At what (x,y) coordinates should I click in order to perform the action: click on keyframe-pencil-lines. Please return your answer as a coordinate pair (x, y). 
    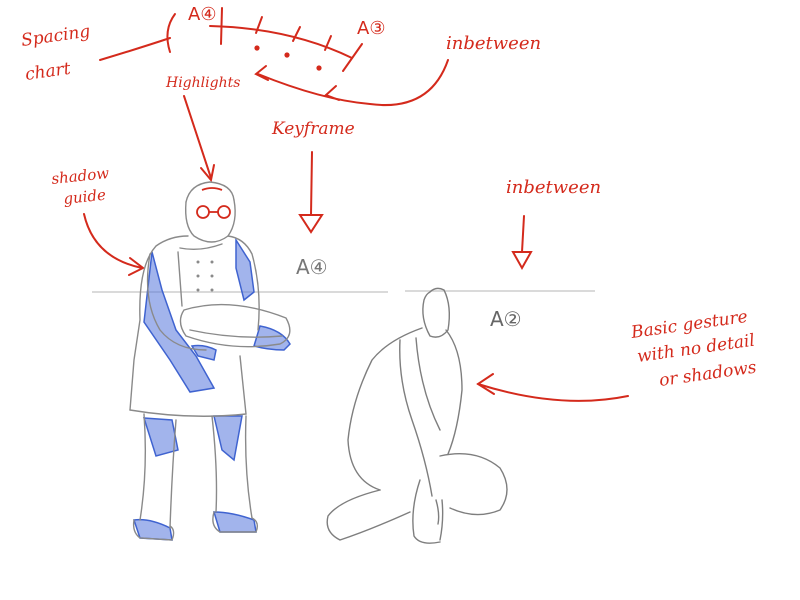
    Looking at the image, I should click on (210, 361).